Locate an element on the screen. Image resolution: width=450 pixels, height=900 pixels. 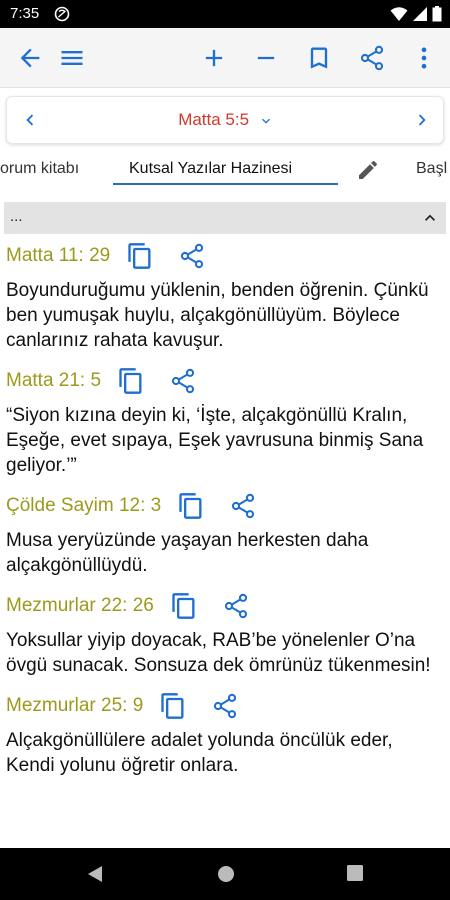
reference-link: Matta 21: 5 is located at coordinates (53, 381).